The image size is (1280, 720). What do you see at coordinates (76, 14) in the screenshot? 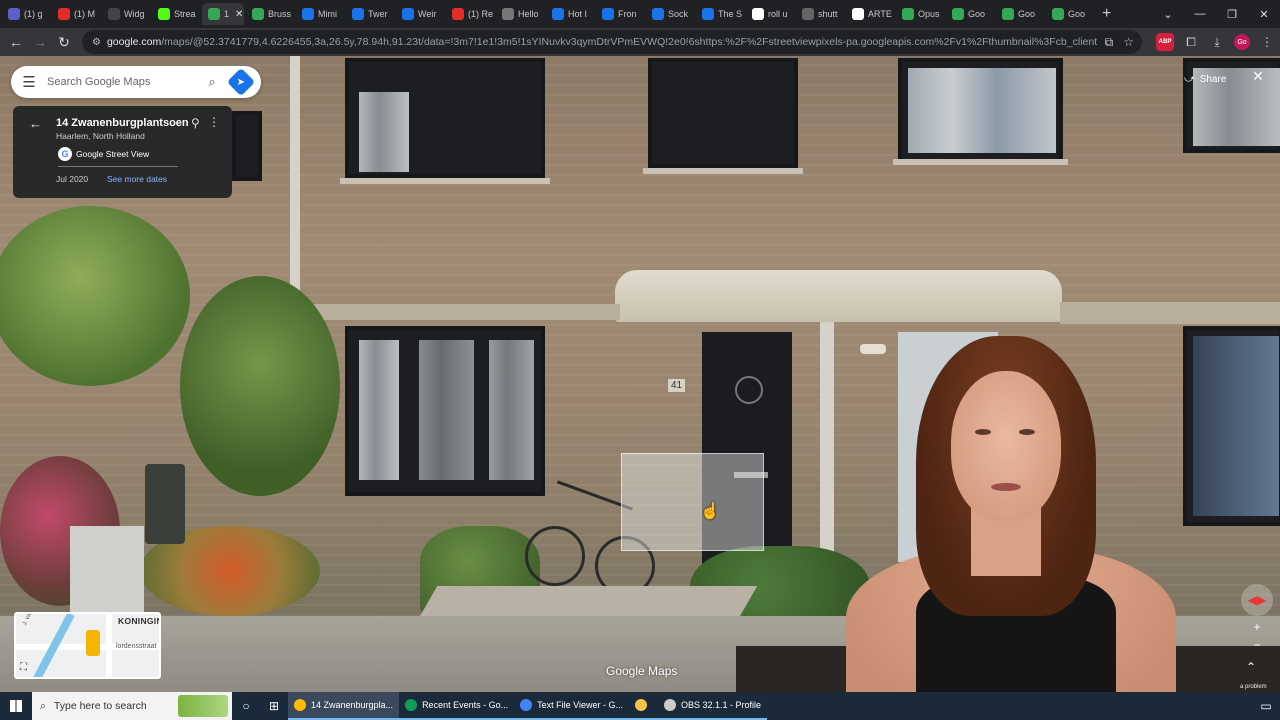
I see `browser-tab: (1) M` at bounding box center [76, 14].